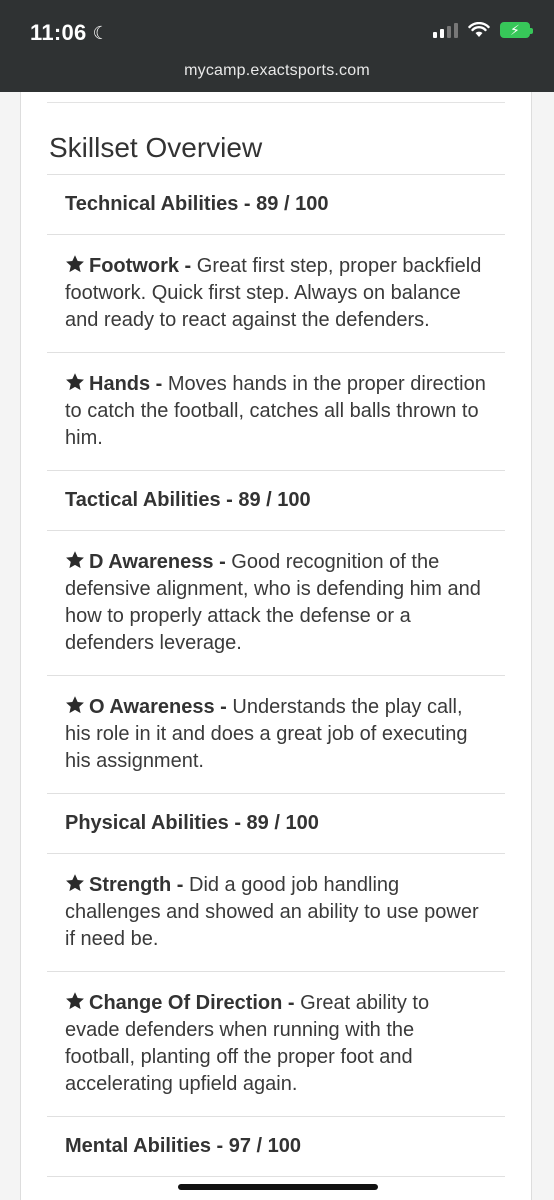  I want to click on battery-charging-icon: ⚡, so click(516, 30).